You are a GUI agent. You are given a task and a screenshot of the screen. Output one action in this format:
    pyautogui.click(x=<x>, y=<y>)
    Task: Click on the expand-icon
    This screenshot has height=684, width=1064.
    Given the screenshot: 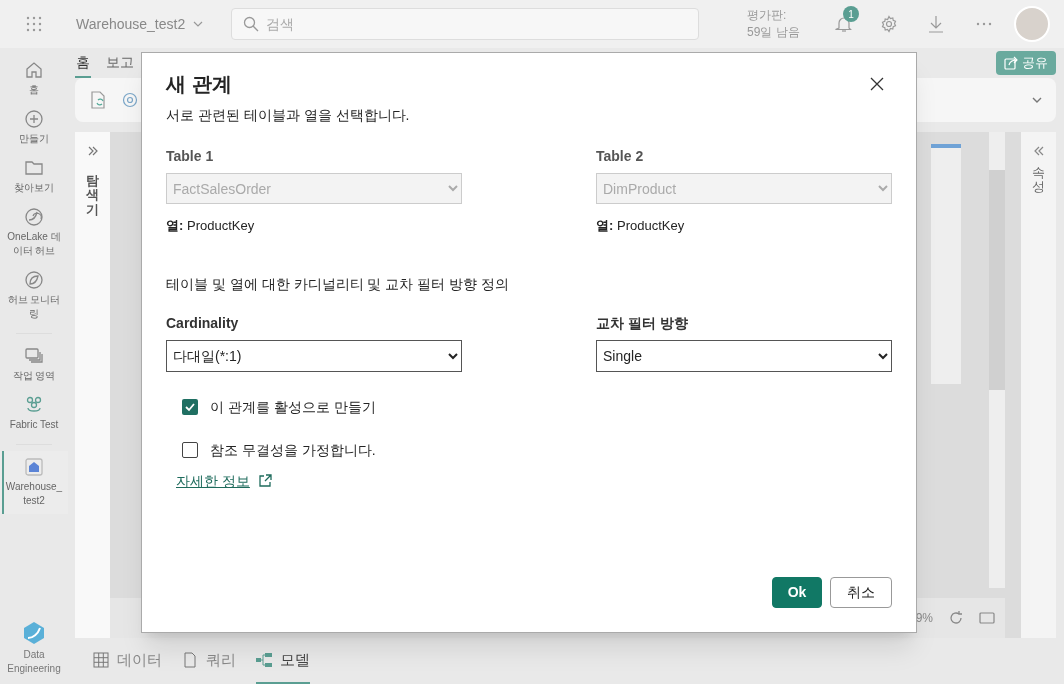 What is the action you would take?
    pyautogui.click(x=92, y=151)
    